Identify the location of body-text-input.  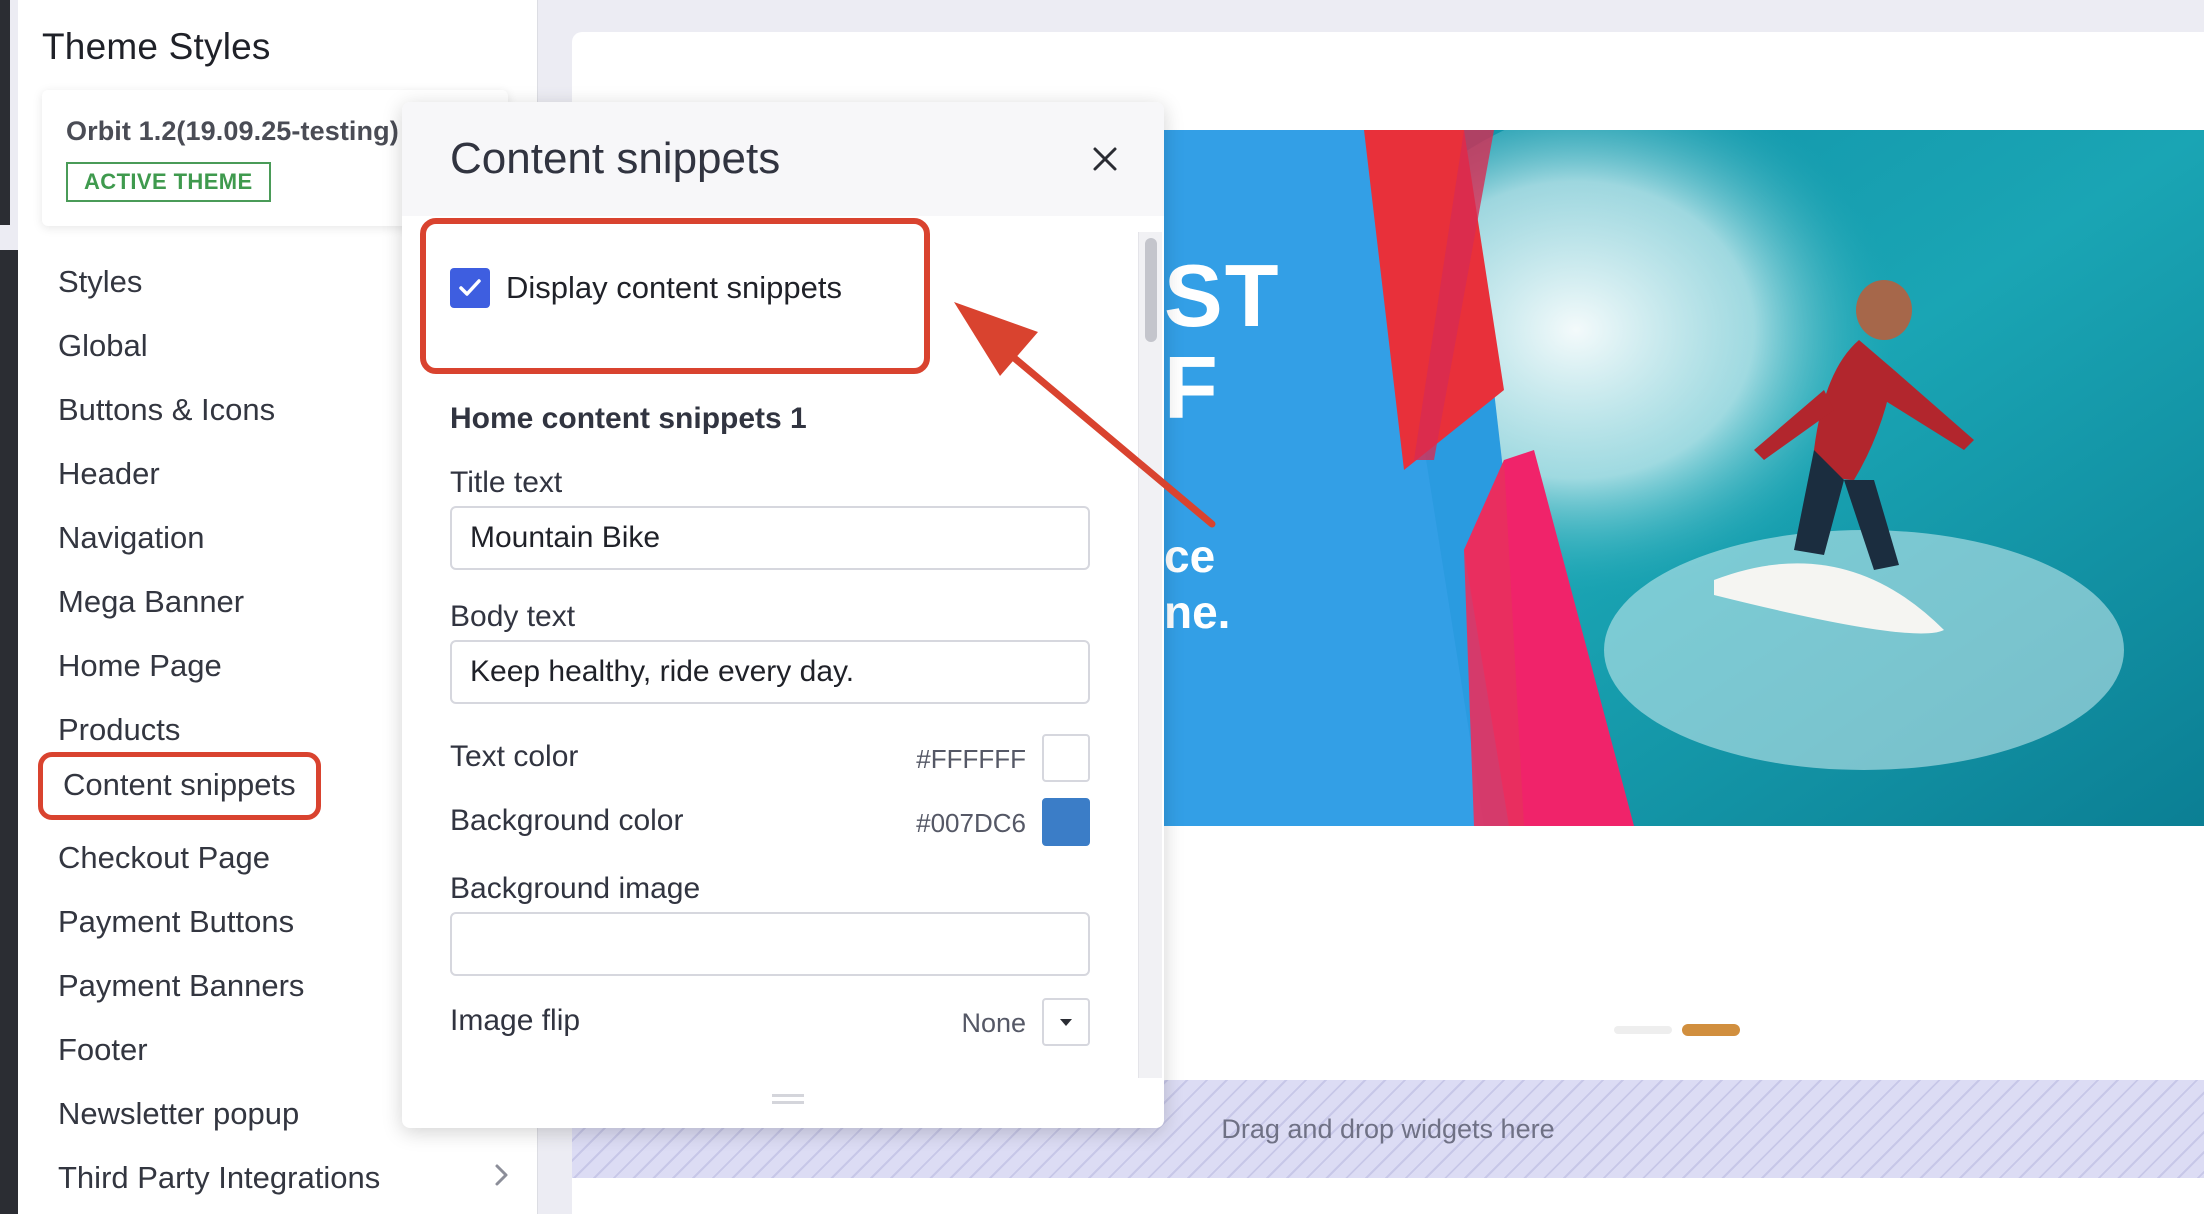
(770, 672).